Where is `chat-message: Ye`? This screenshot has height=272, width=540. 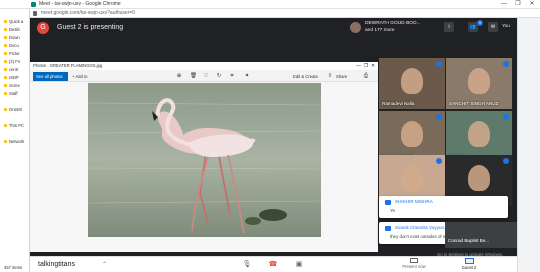
chat-message: Ye is located at coordinates (392, 210).